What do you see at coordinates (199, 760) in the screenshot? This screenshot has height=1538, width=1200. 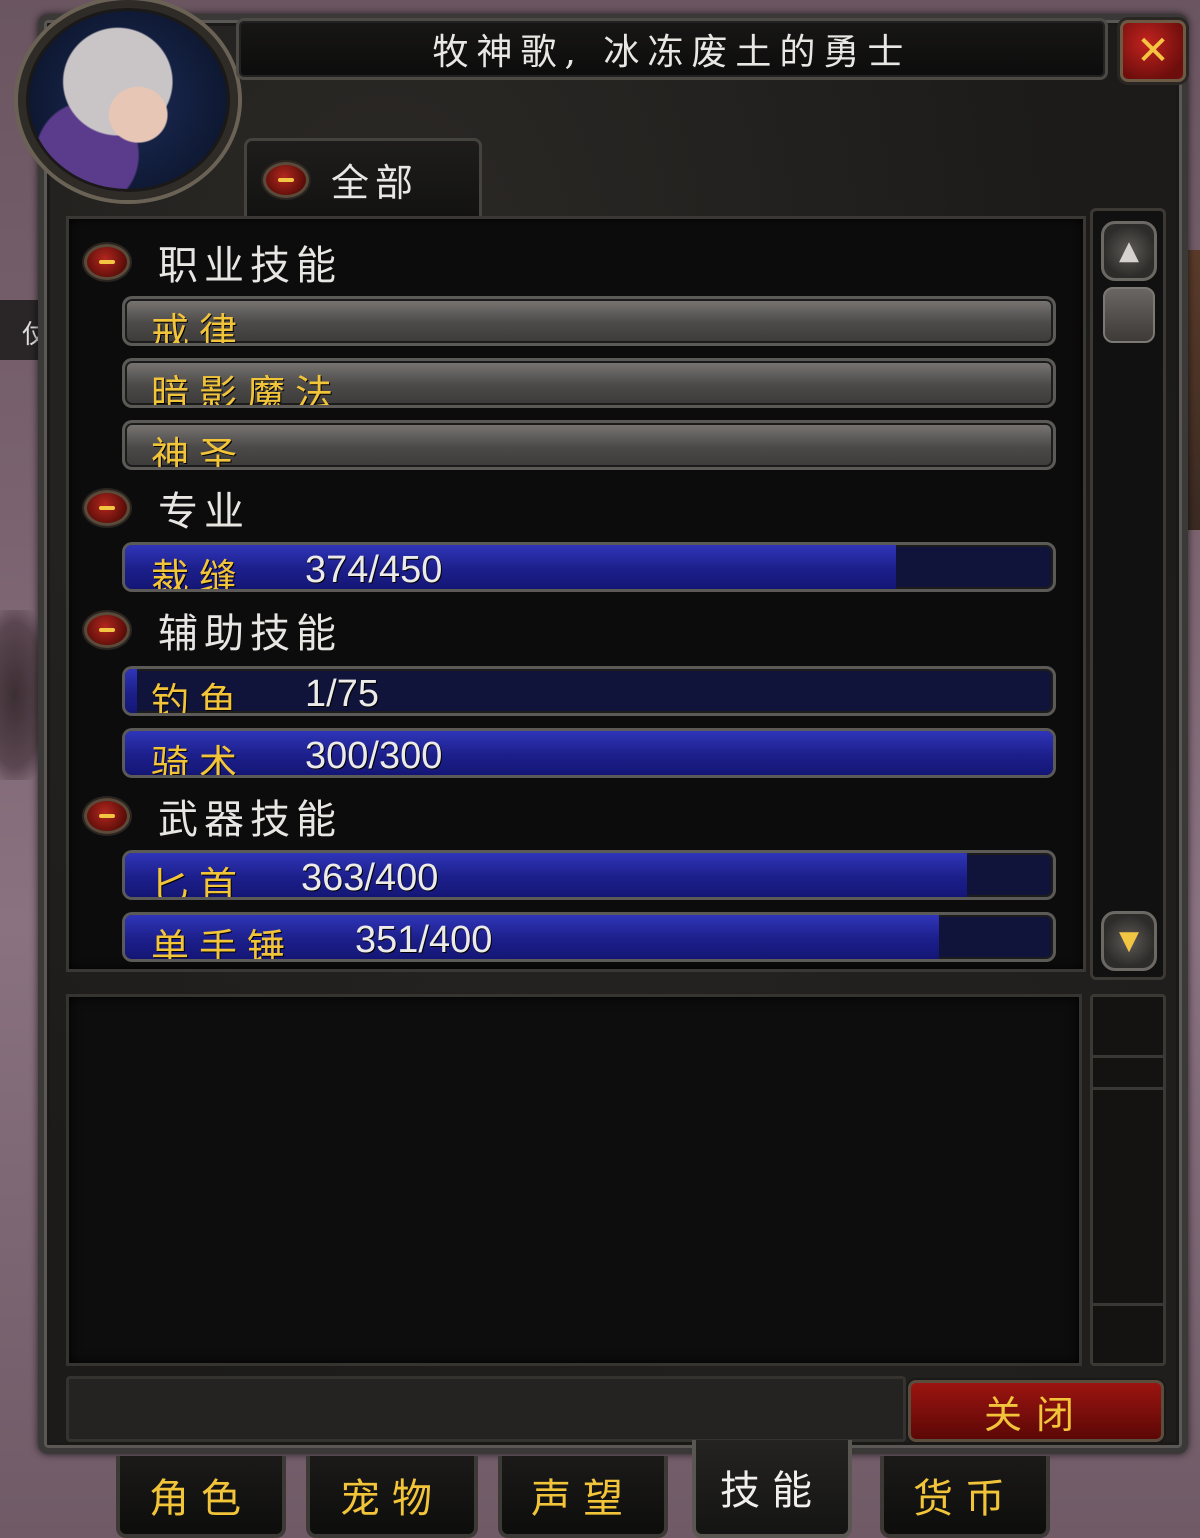 I see `skill-name: 骑术` at bounding box center [199, 760].